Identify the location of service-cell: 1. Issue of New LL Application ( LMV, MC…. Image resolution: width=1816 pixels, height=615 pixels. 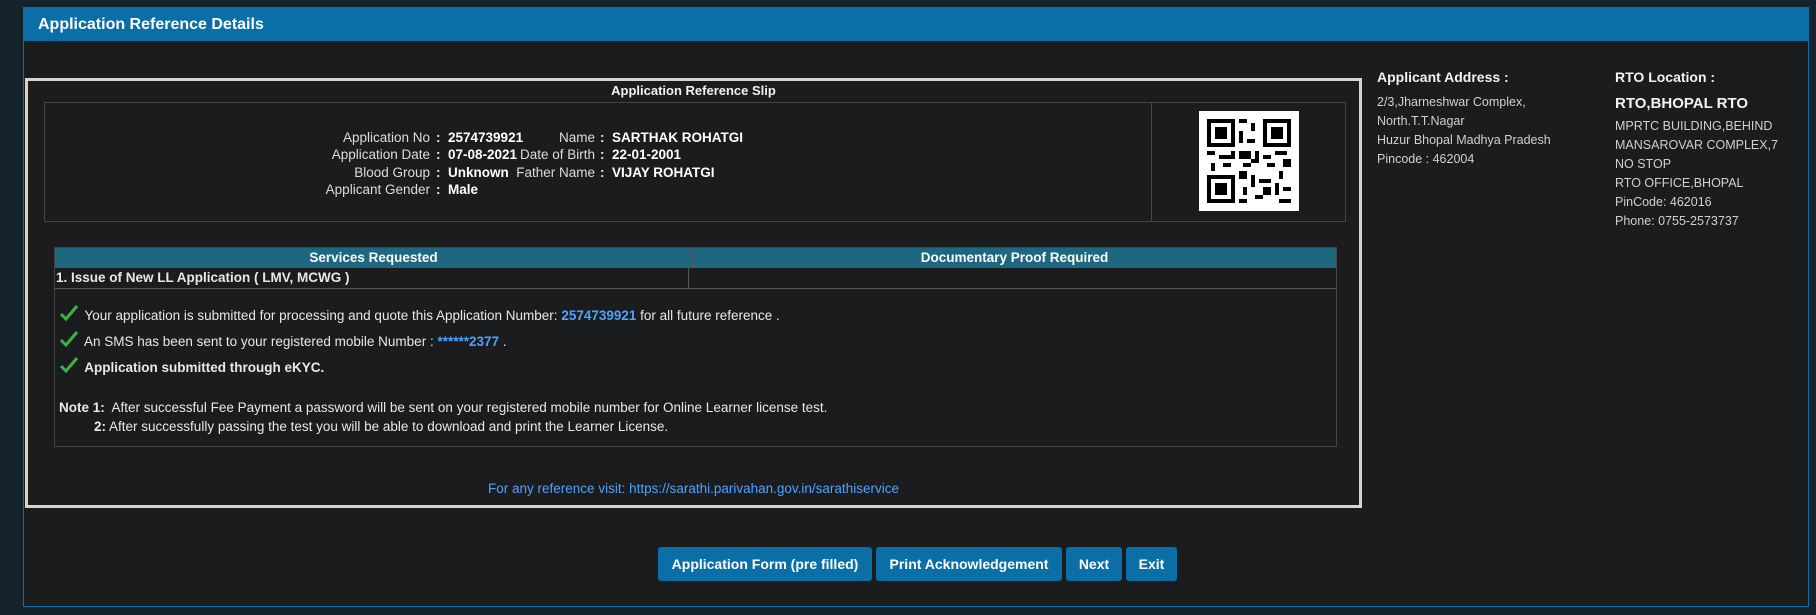
(372, 278).